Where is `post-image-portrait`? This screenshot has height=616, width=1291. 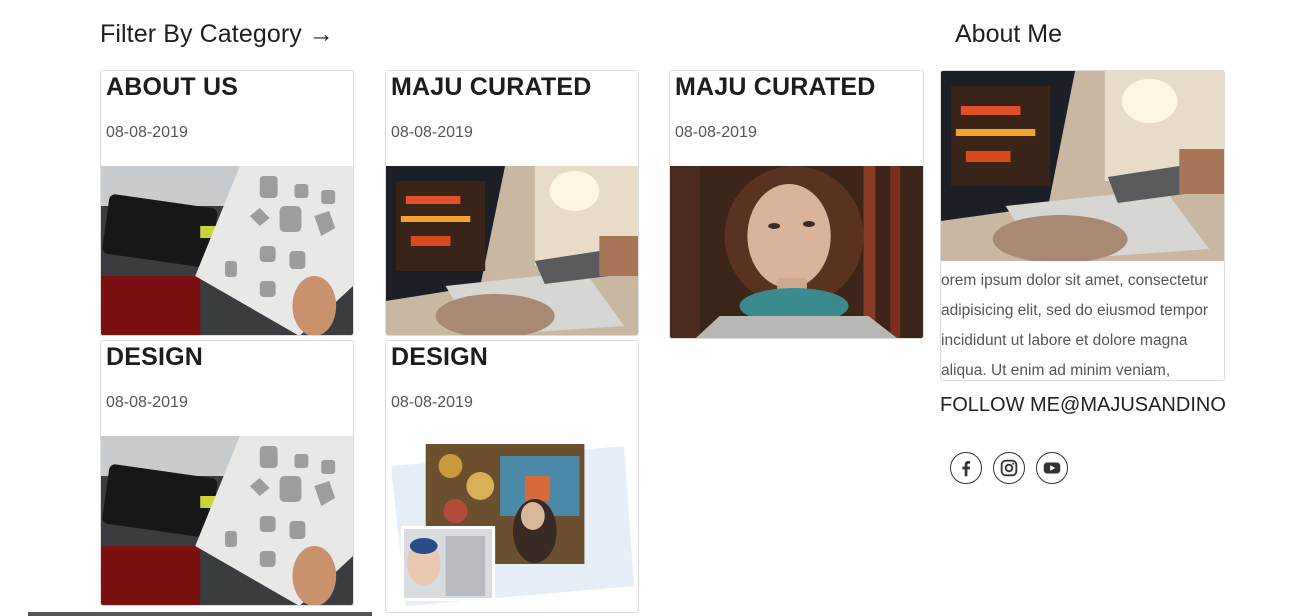
post-image-portrait is located at coordinates (796, 252).